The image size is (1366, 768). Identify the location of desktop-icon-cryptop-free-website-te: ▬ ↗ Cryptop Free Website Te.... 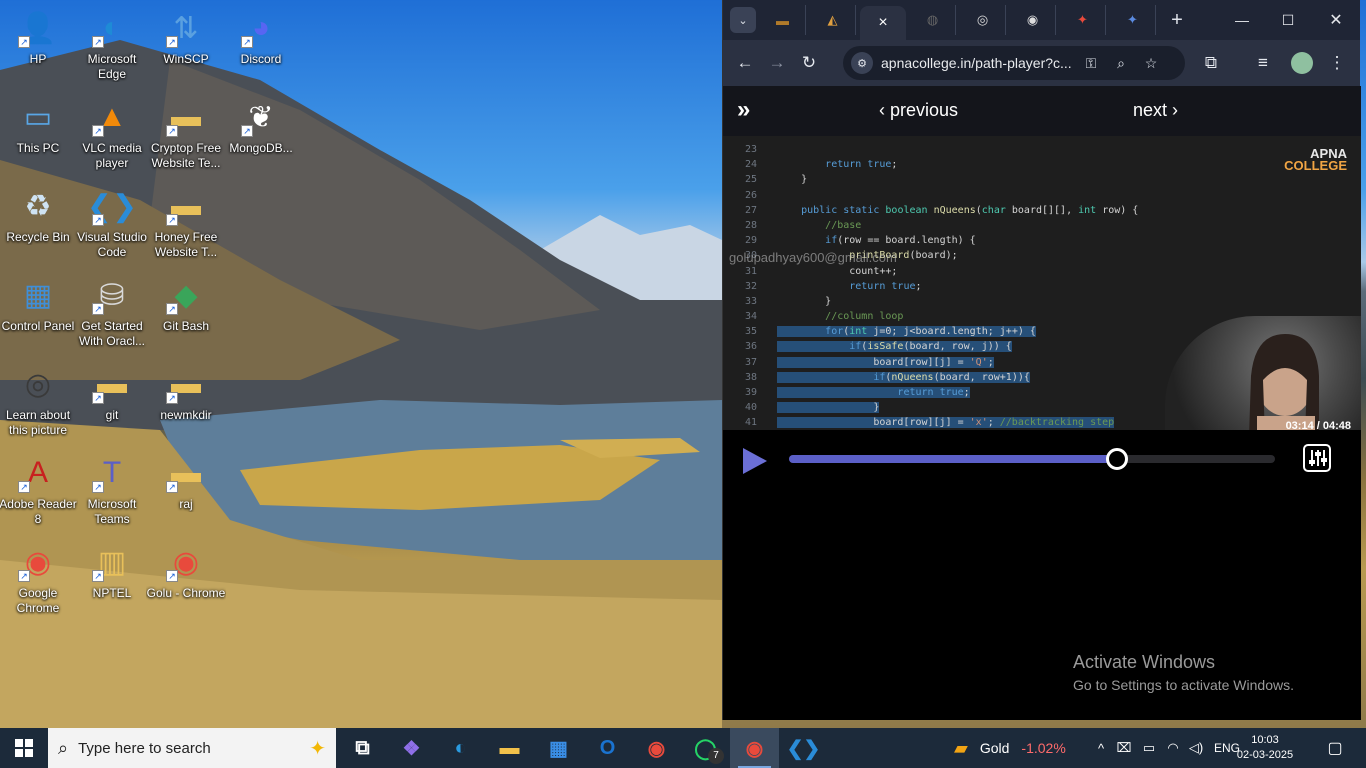
(186, 136).